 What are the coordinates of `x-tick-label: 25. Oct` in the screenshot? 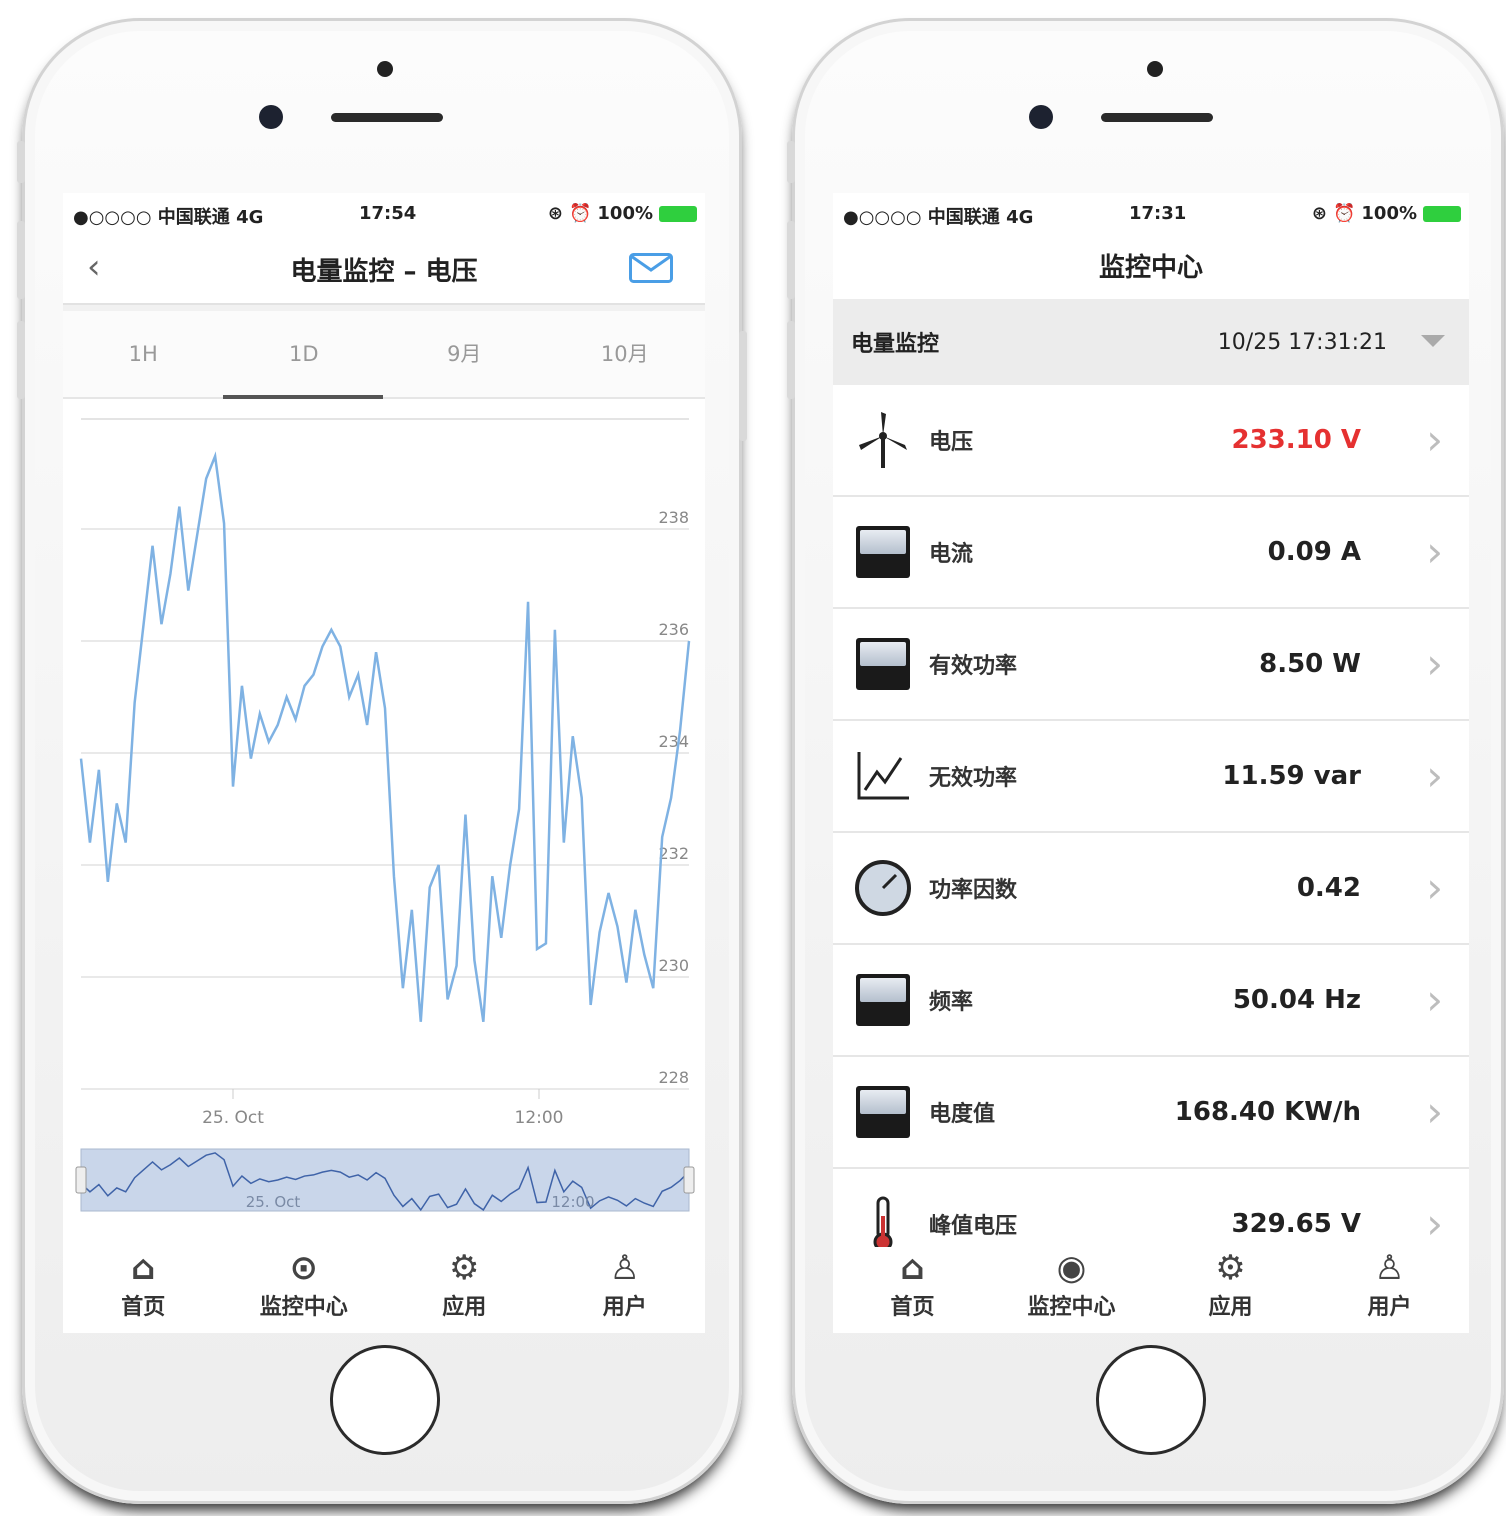 It's located at (233, 1118).